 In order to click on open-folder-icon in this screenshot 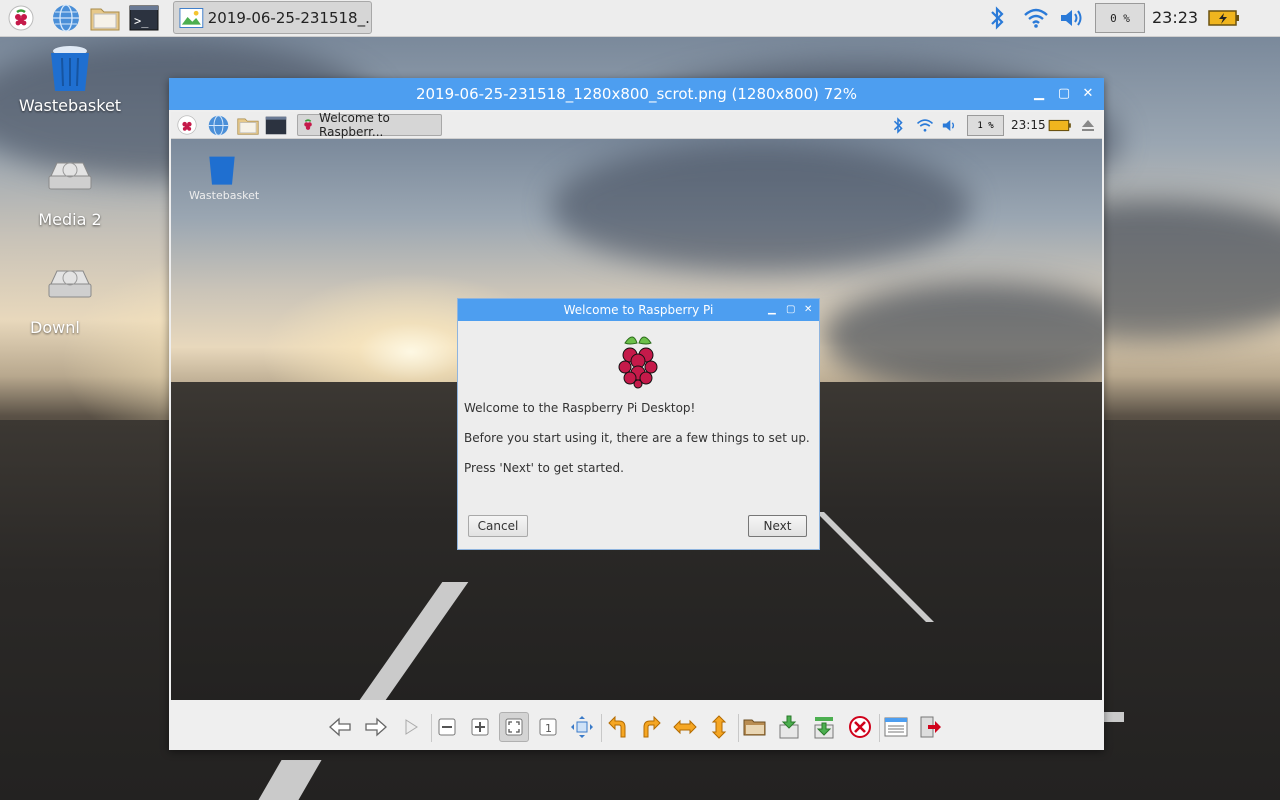, I will do `click(754, 727)`.